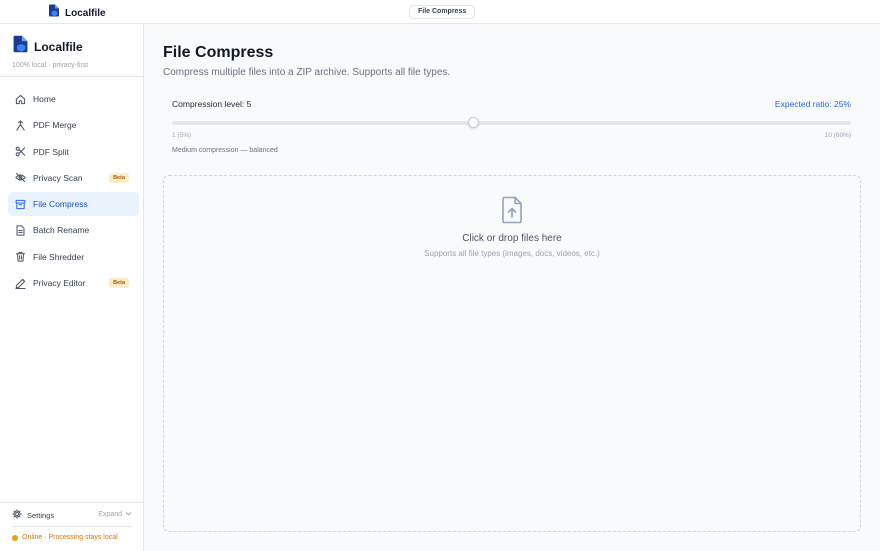  I want to click on sidebar-item-file-shredder: File Shredder, so click(73, 257).